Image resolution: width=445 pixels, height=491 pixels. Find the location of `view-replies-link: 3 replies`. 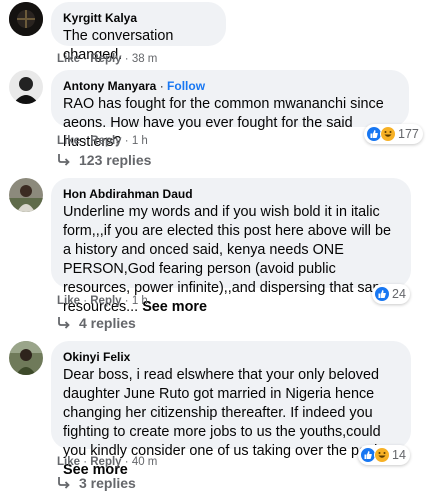

view-replies-link: 3 replies is located at coordinates (96, 483).